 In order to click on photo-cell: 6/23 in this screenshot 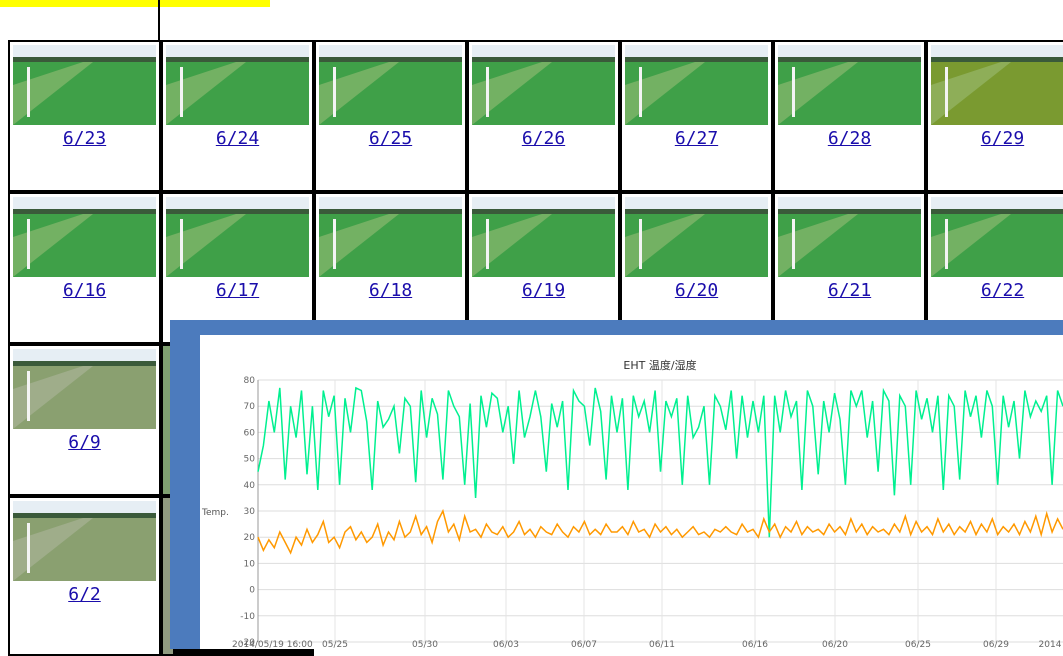, I will do `click(84, 116)`.